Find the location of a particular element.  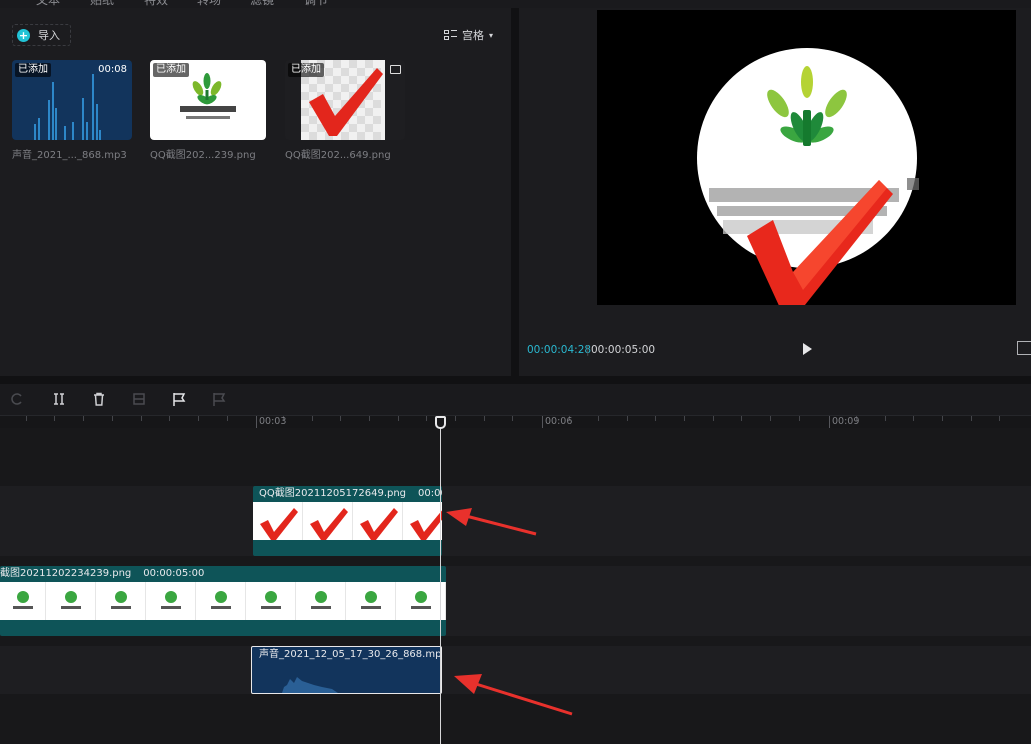

current-timecode: 00:00:04:28 is located at coordinates (559, 350).